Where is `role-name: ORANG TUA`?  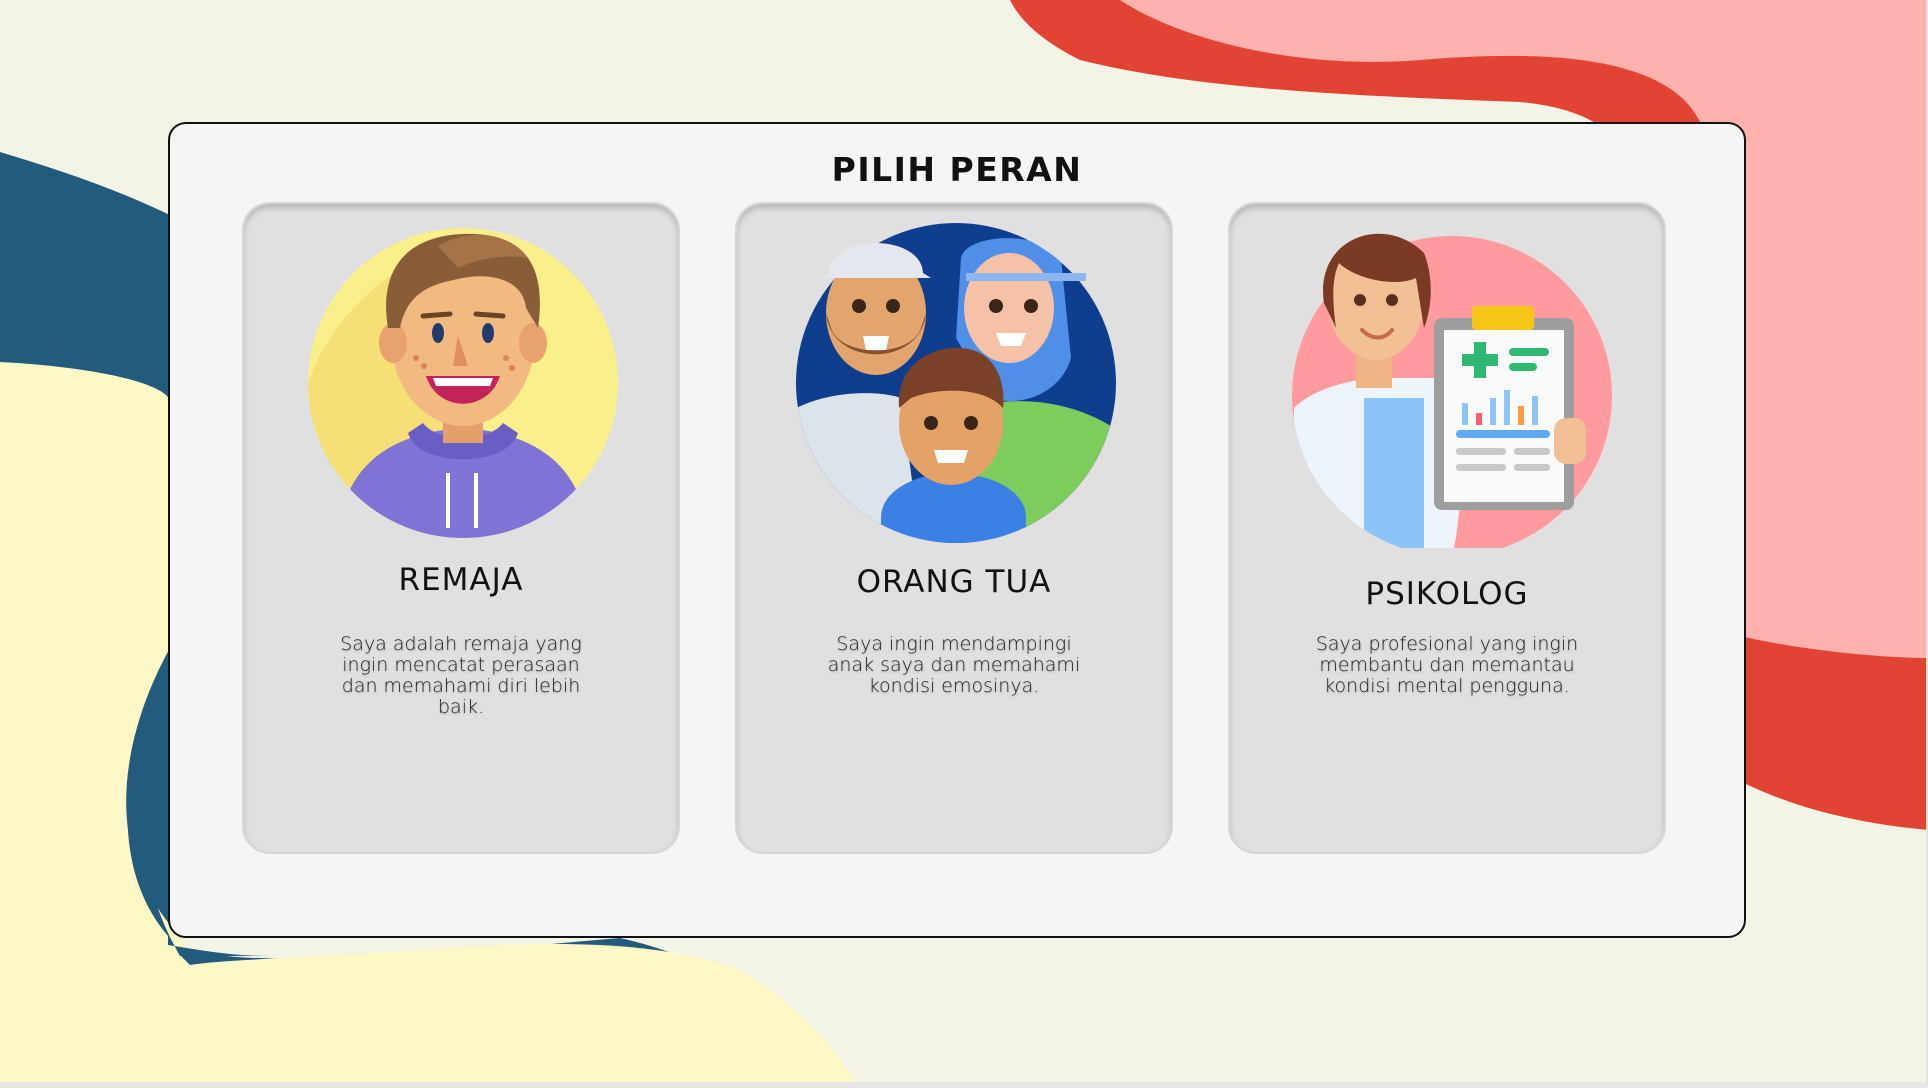 role-name: ORANG TUA is located at coordinates (954, 582).